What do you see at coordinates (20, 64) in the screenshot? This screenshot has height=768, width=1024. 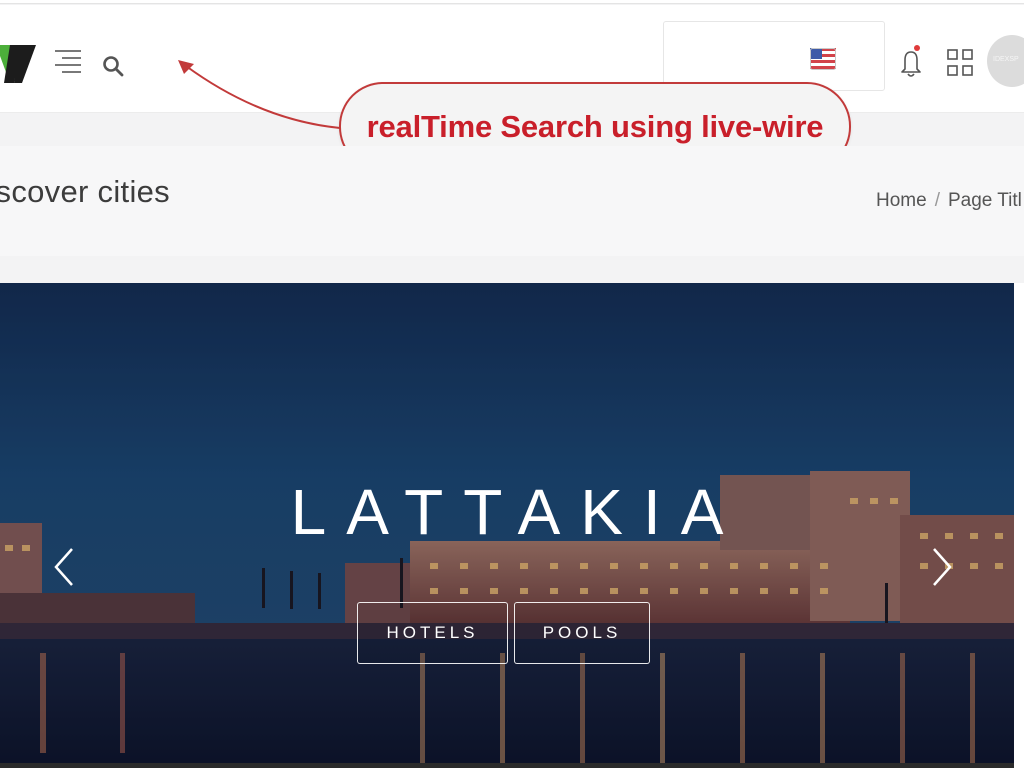 I see `logo-icon` at bounding box center [20, 64].